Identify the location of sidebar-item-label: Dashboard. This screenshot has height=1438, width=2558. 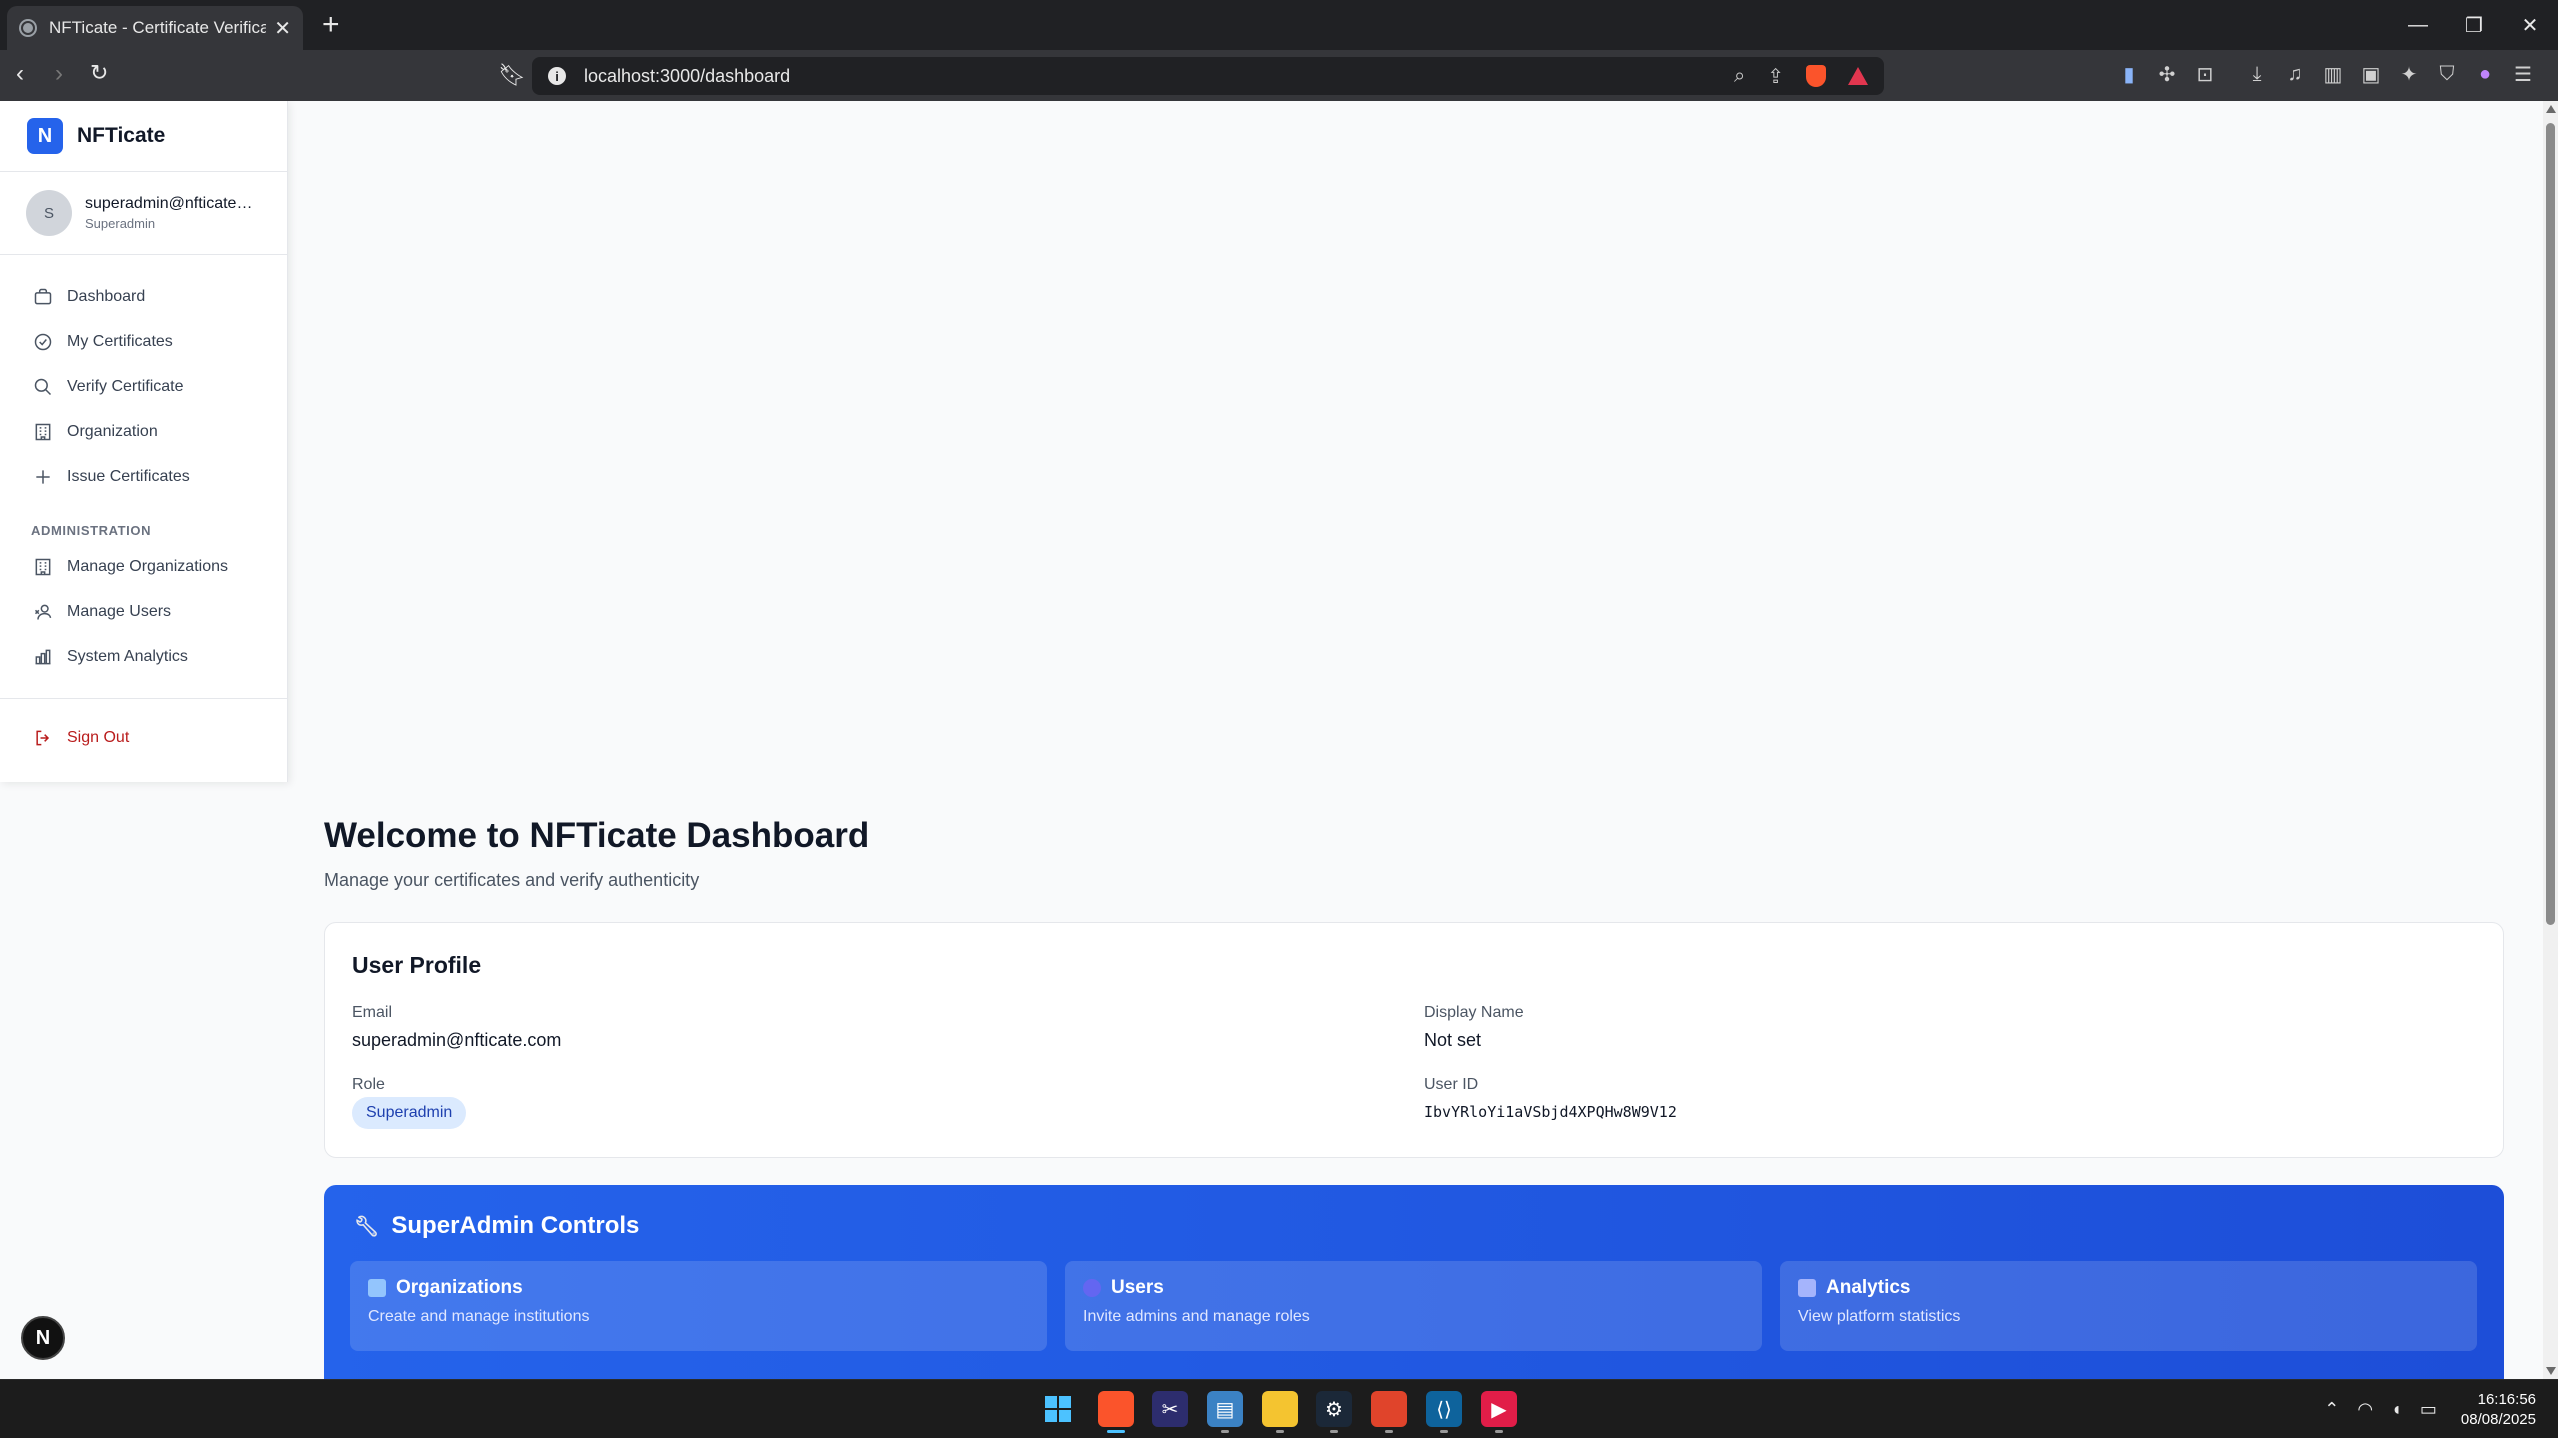
(106, 296).